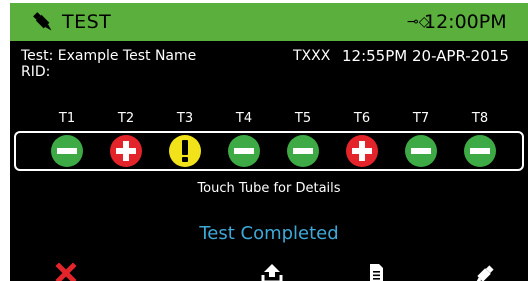  I want to click on screen-title: TEST, so click(87, 22).